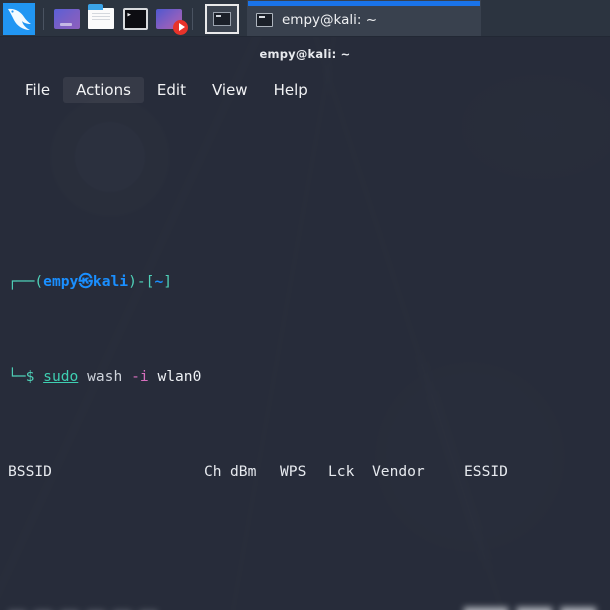 This screenshot has width=610, height=610. I want to click on workspace-preview-icon, so click(222, 18).